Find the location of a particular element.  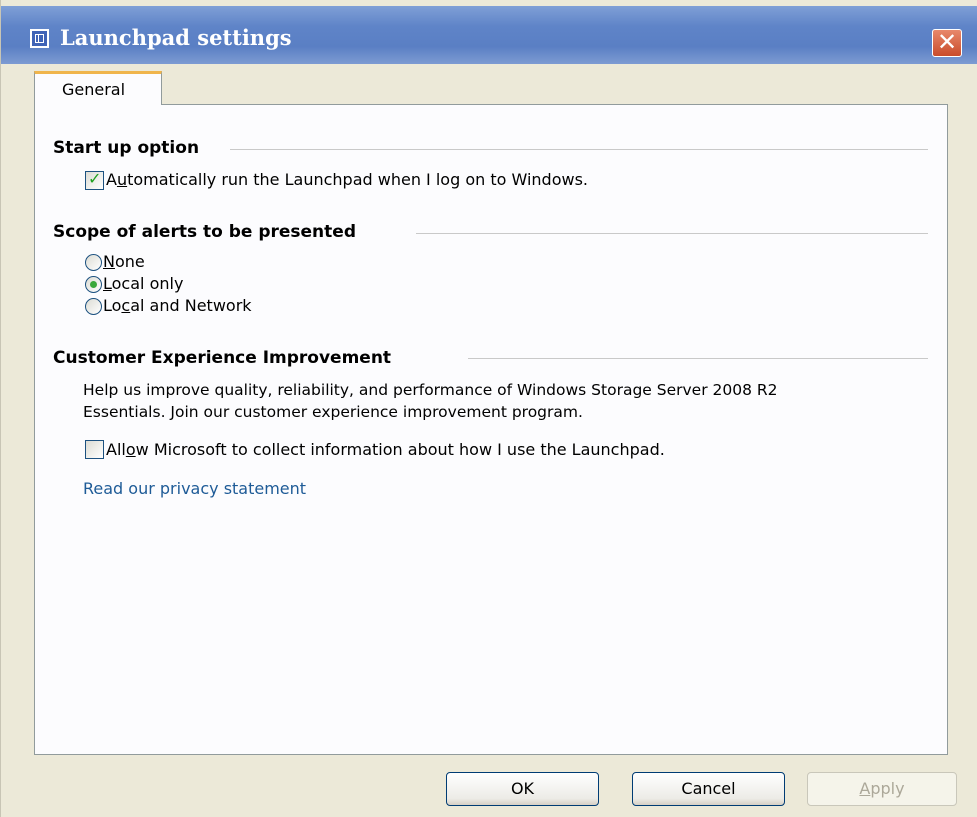

ok-button: OK is located at coordinates (522, 789).